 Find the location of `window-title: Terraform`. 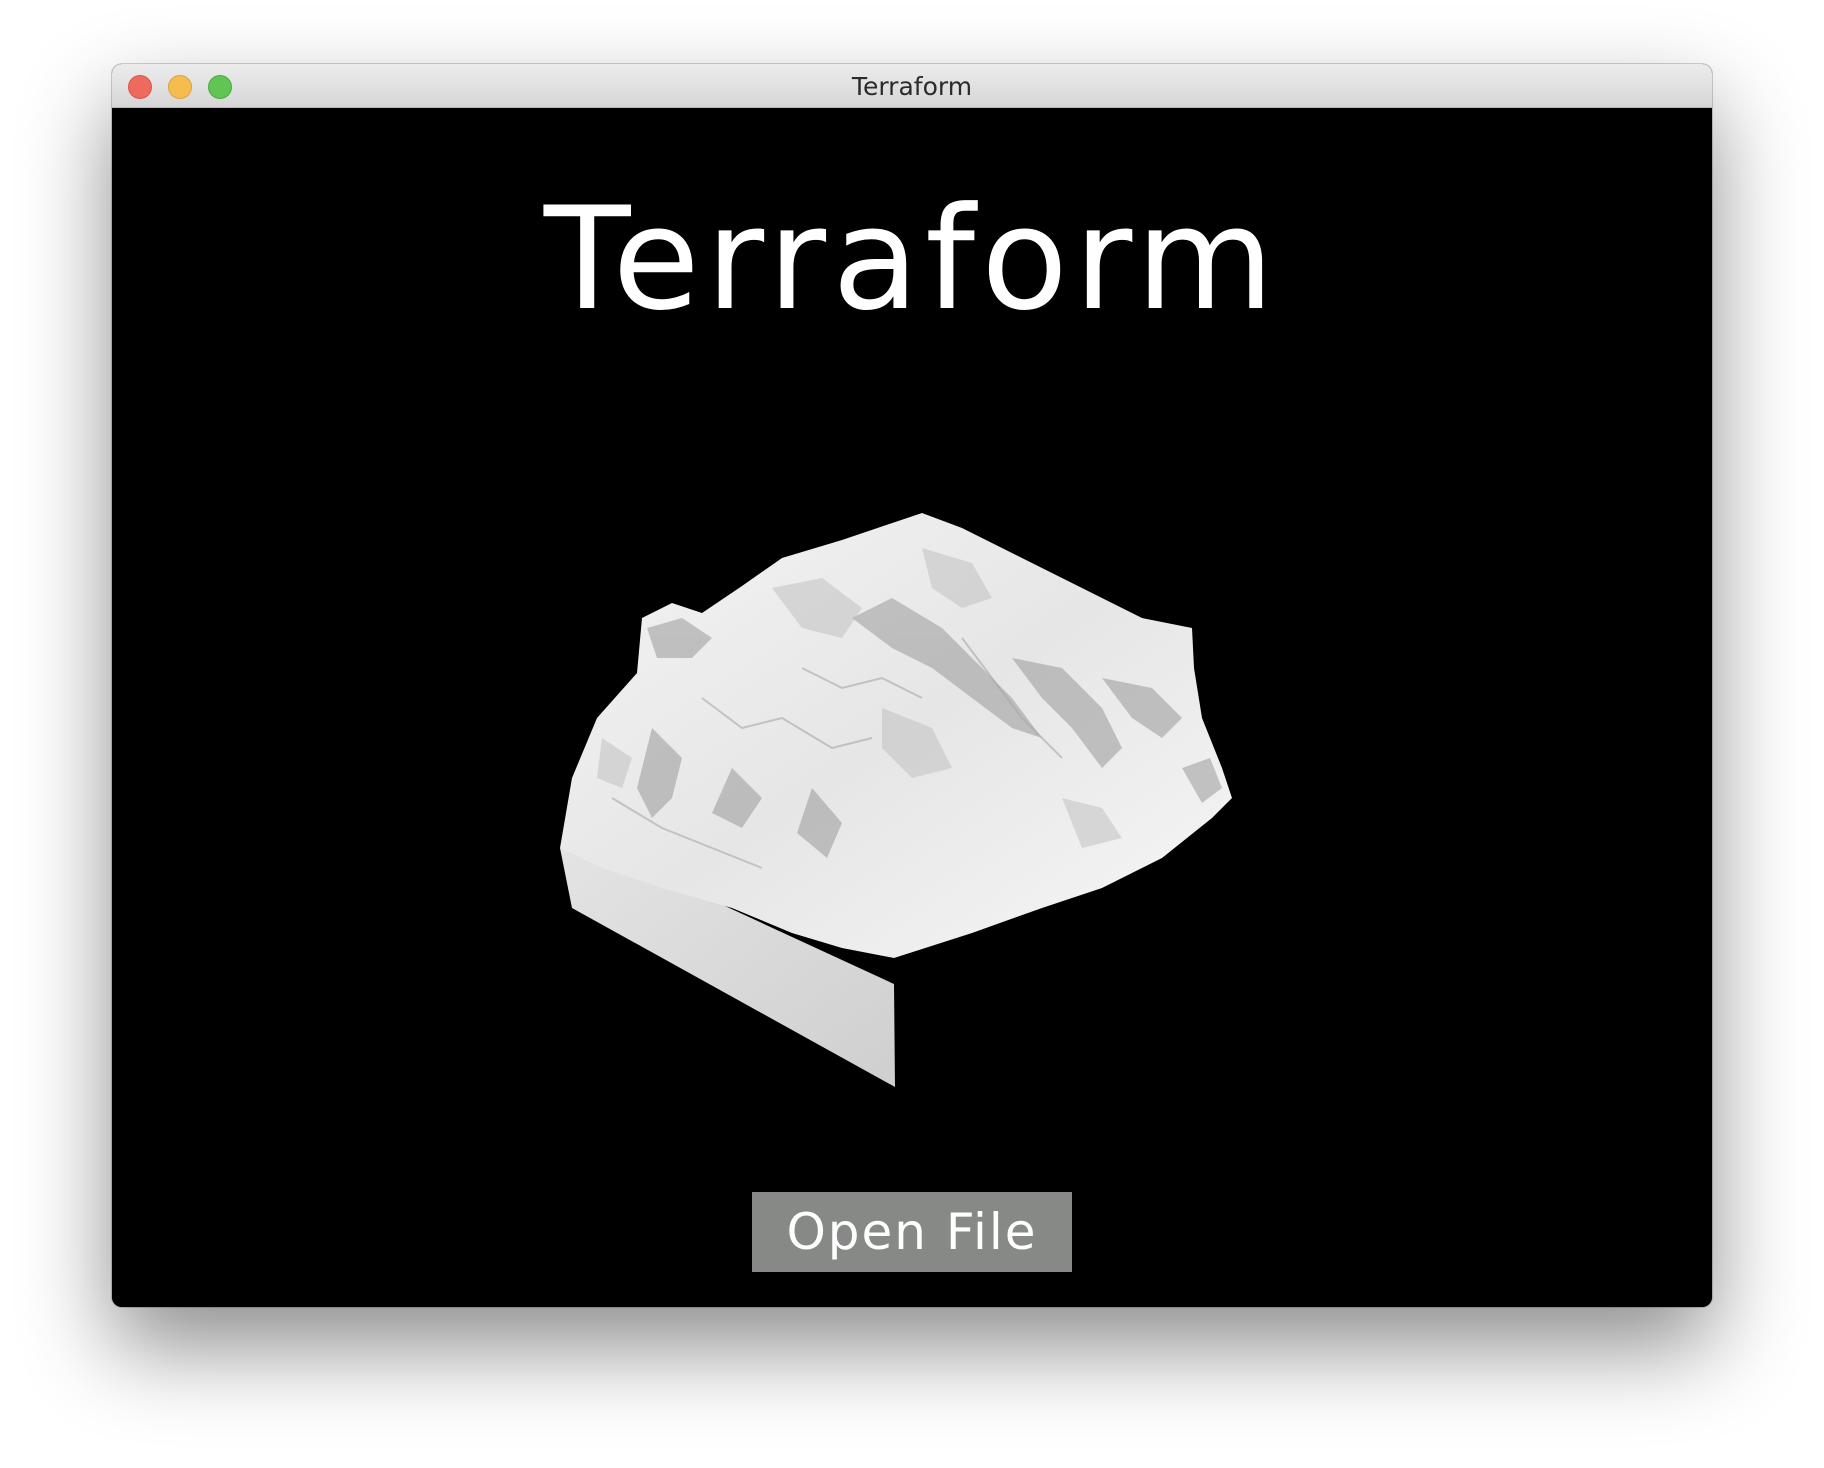

window-title: Terraform is located at coordinates (912, 86).